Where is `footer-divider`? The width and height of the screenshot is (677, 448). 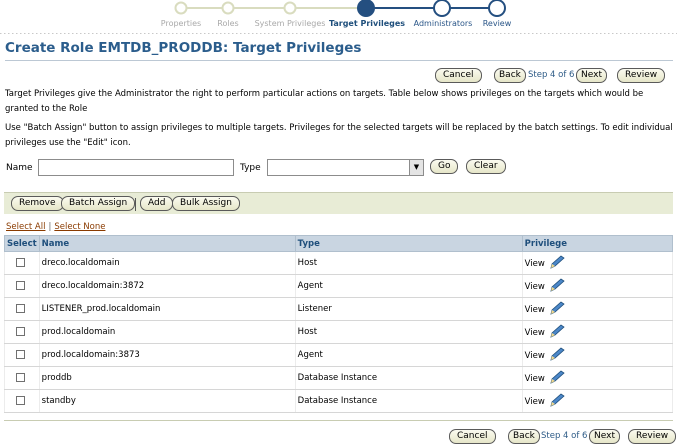 footer-divider is located at coordinates (338, 420).